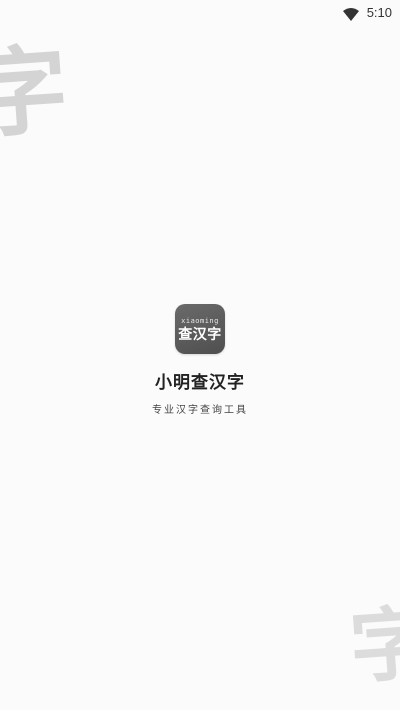  Describe the element at coordinates (36, 93) in the screenshot. I see `watermark-top: 字` at that location.